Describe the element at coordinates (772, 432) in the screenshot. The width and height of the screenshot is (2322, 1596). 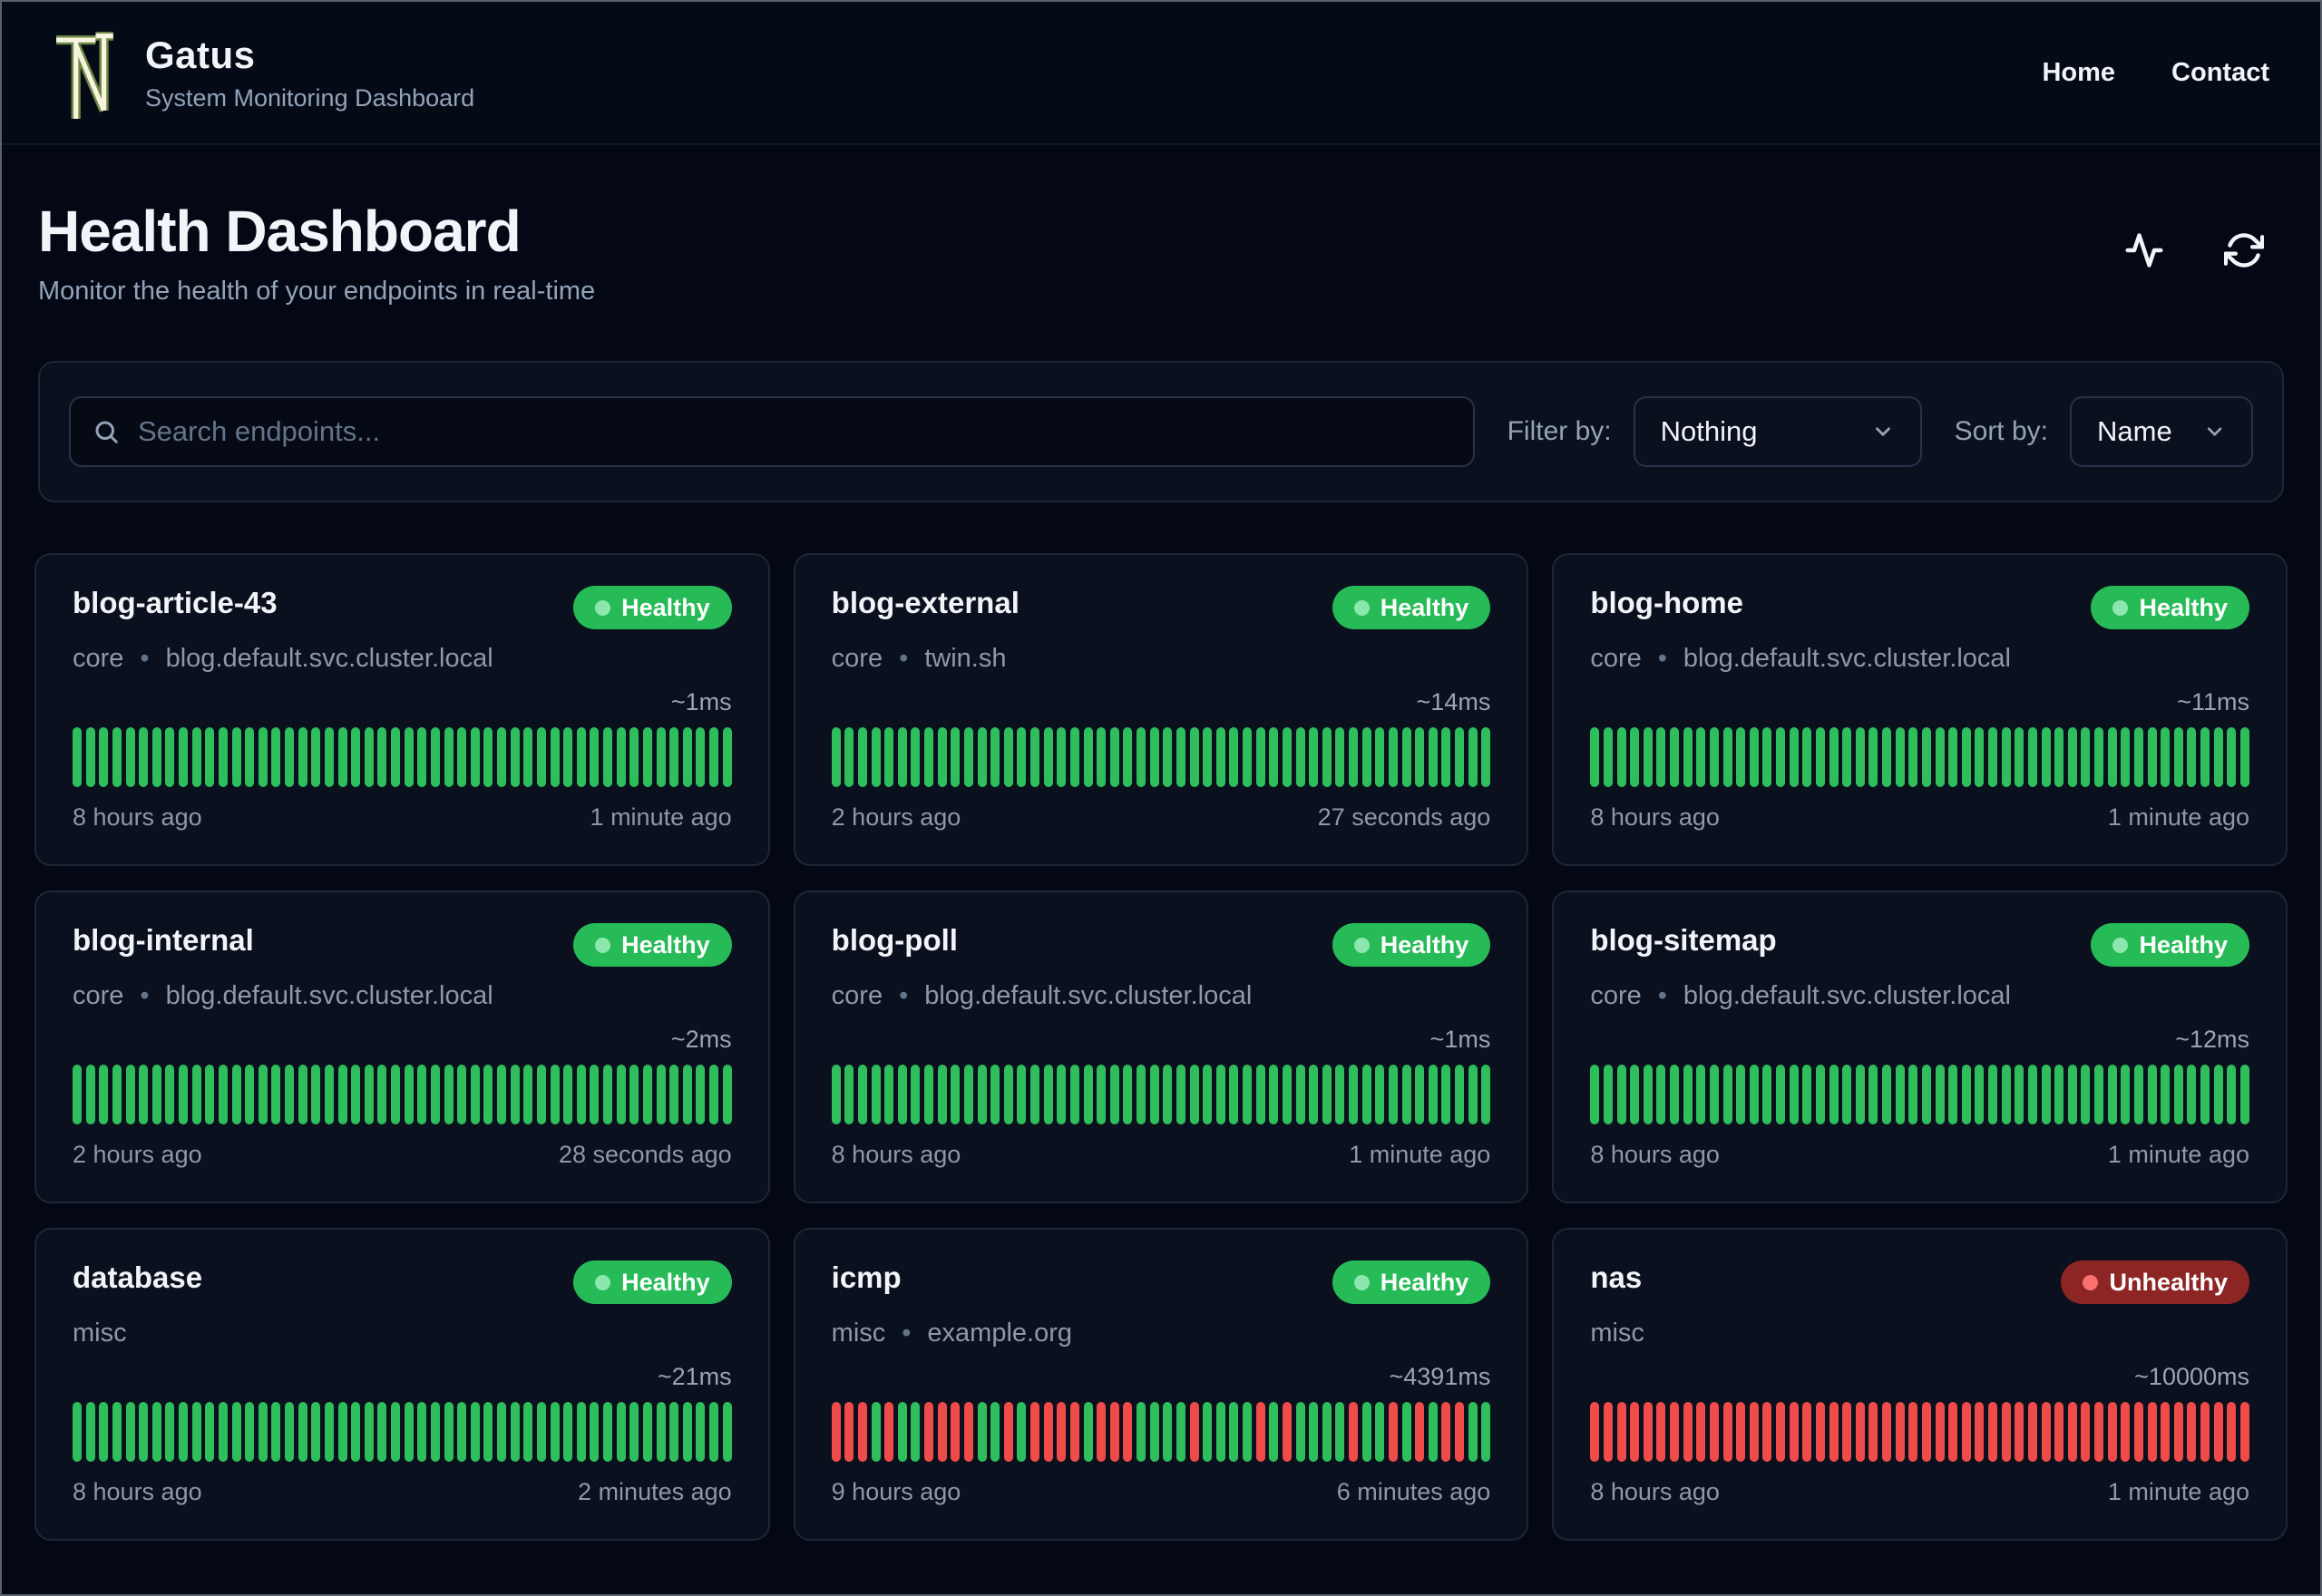
I see `search-input` at that location.